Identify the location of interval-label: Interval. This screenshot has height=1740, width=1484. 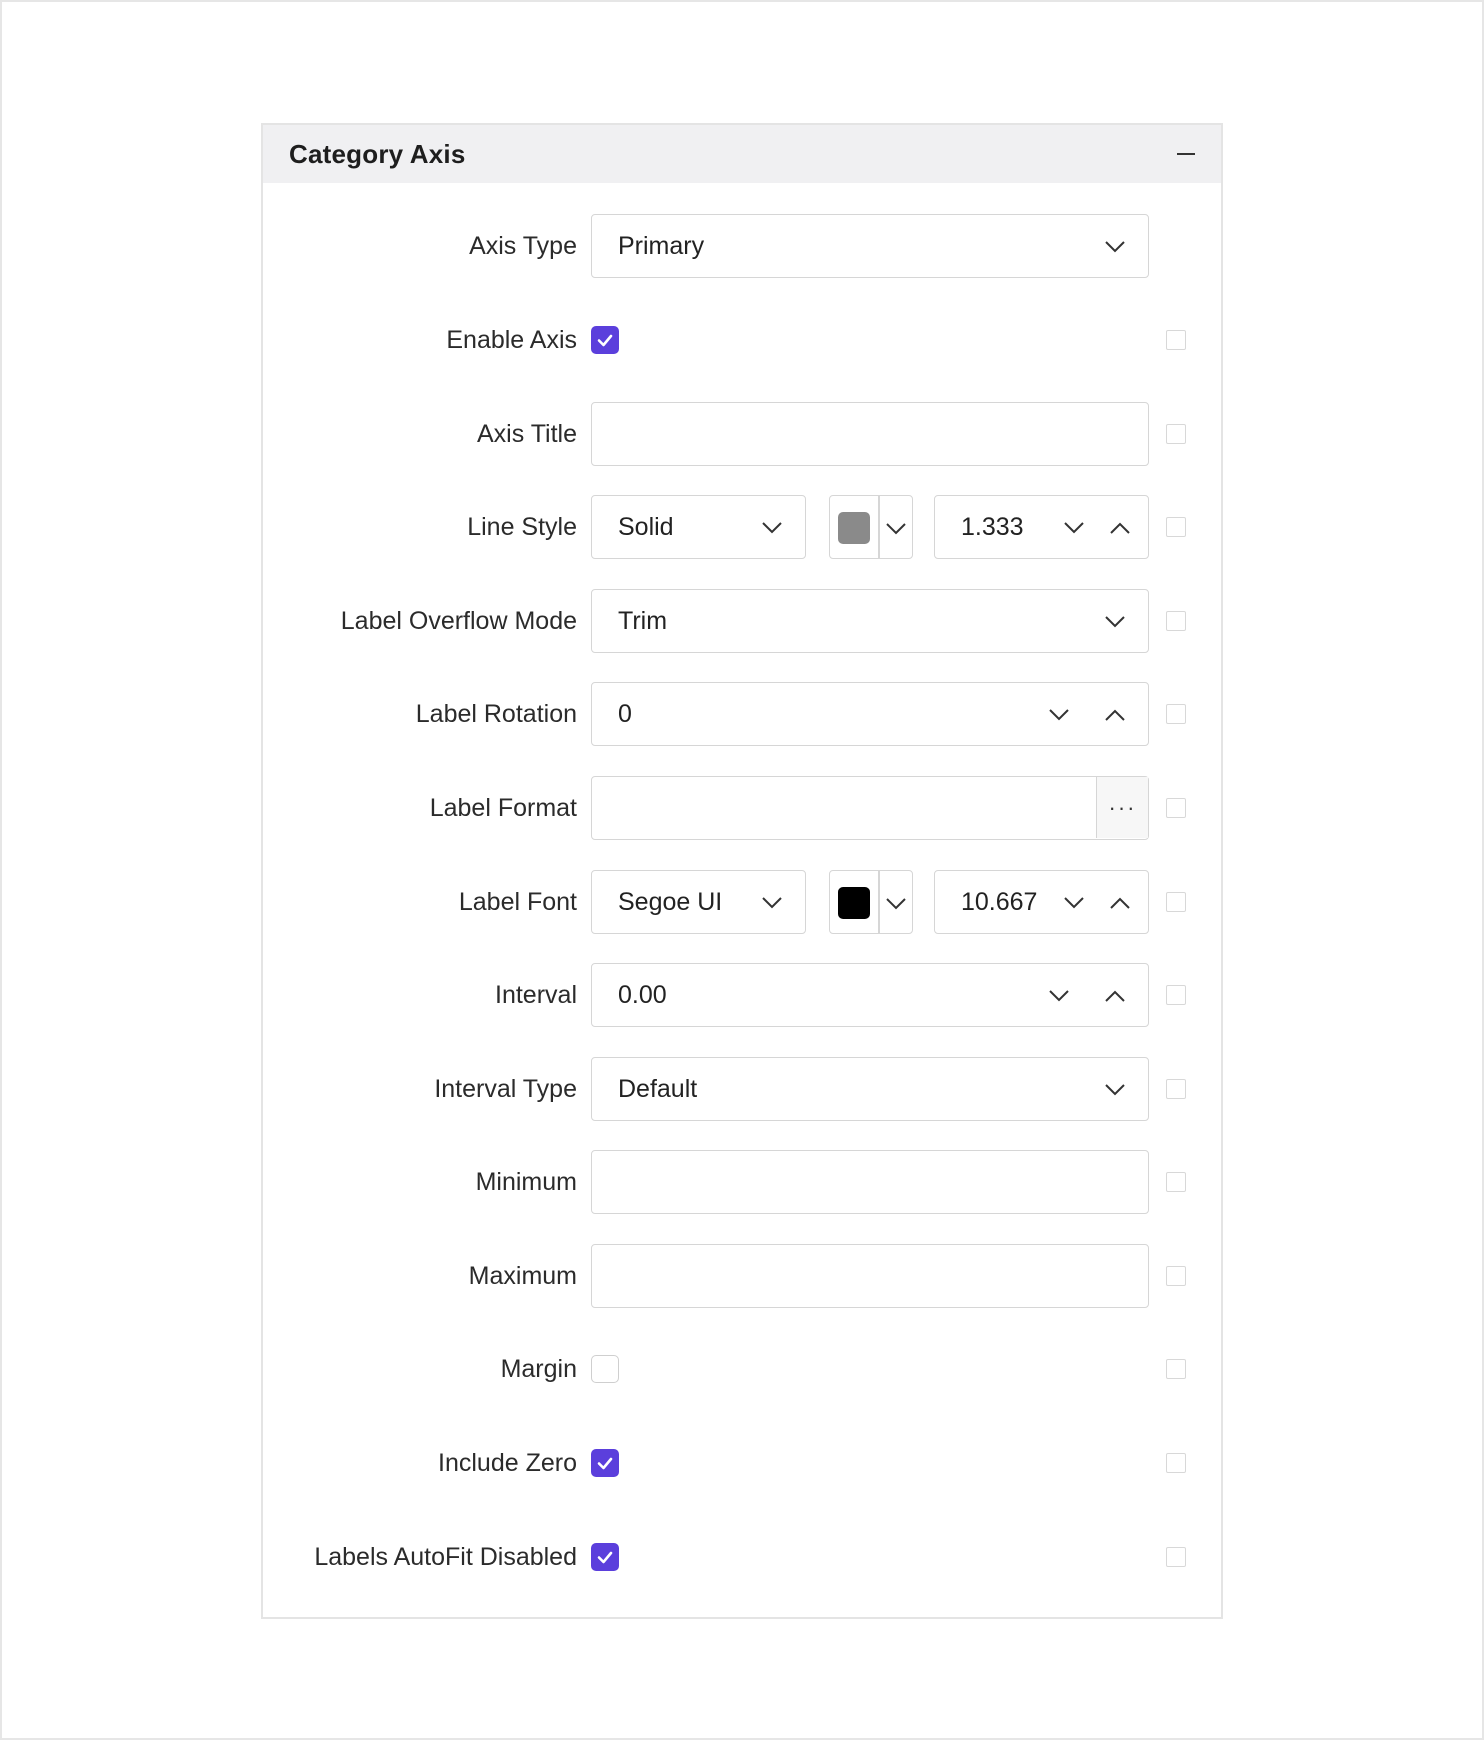
(536, 994).